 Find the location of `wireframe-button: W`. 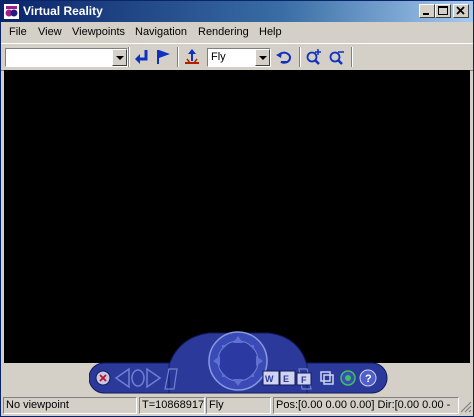

wireframe-button: W is located at coordinates (271, 378).